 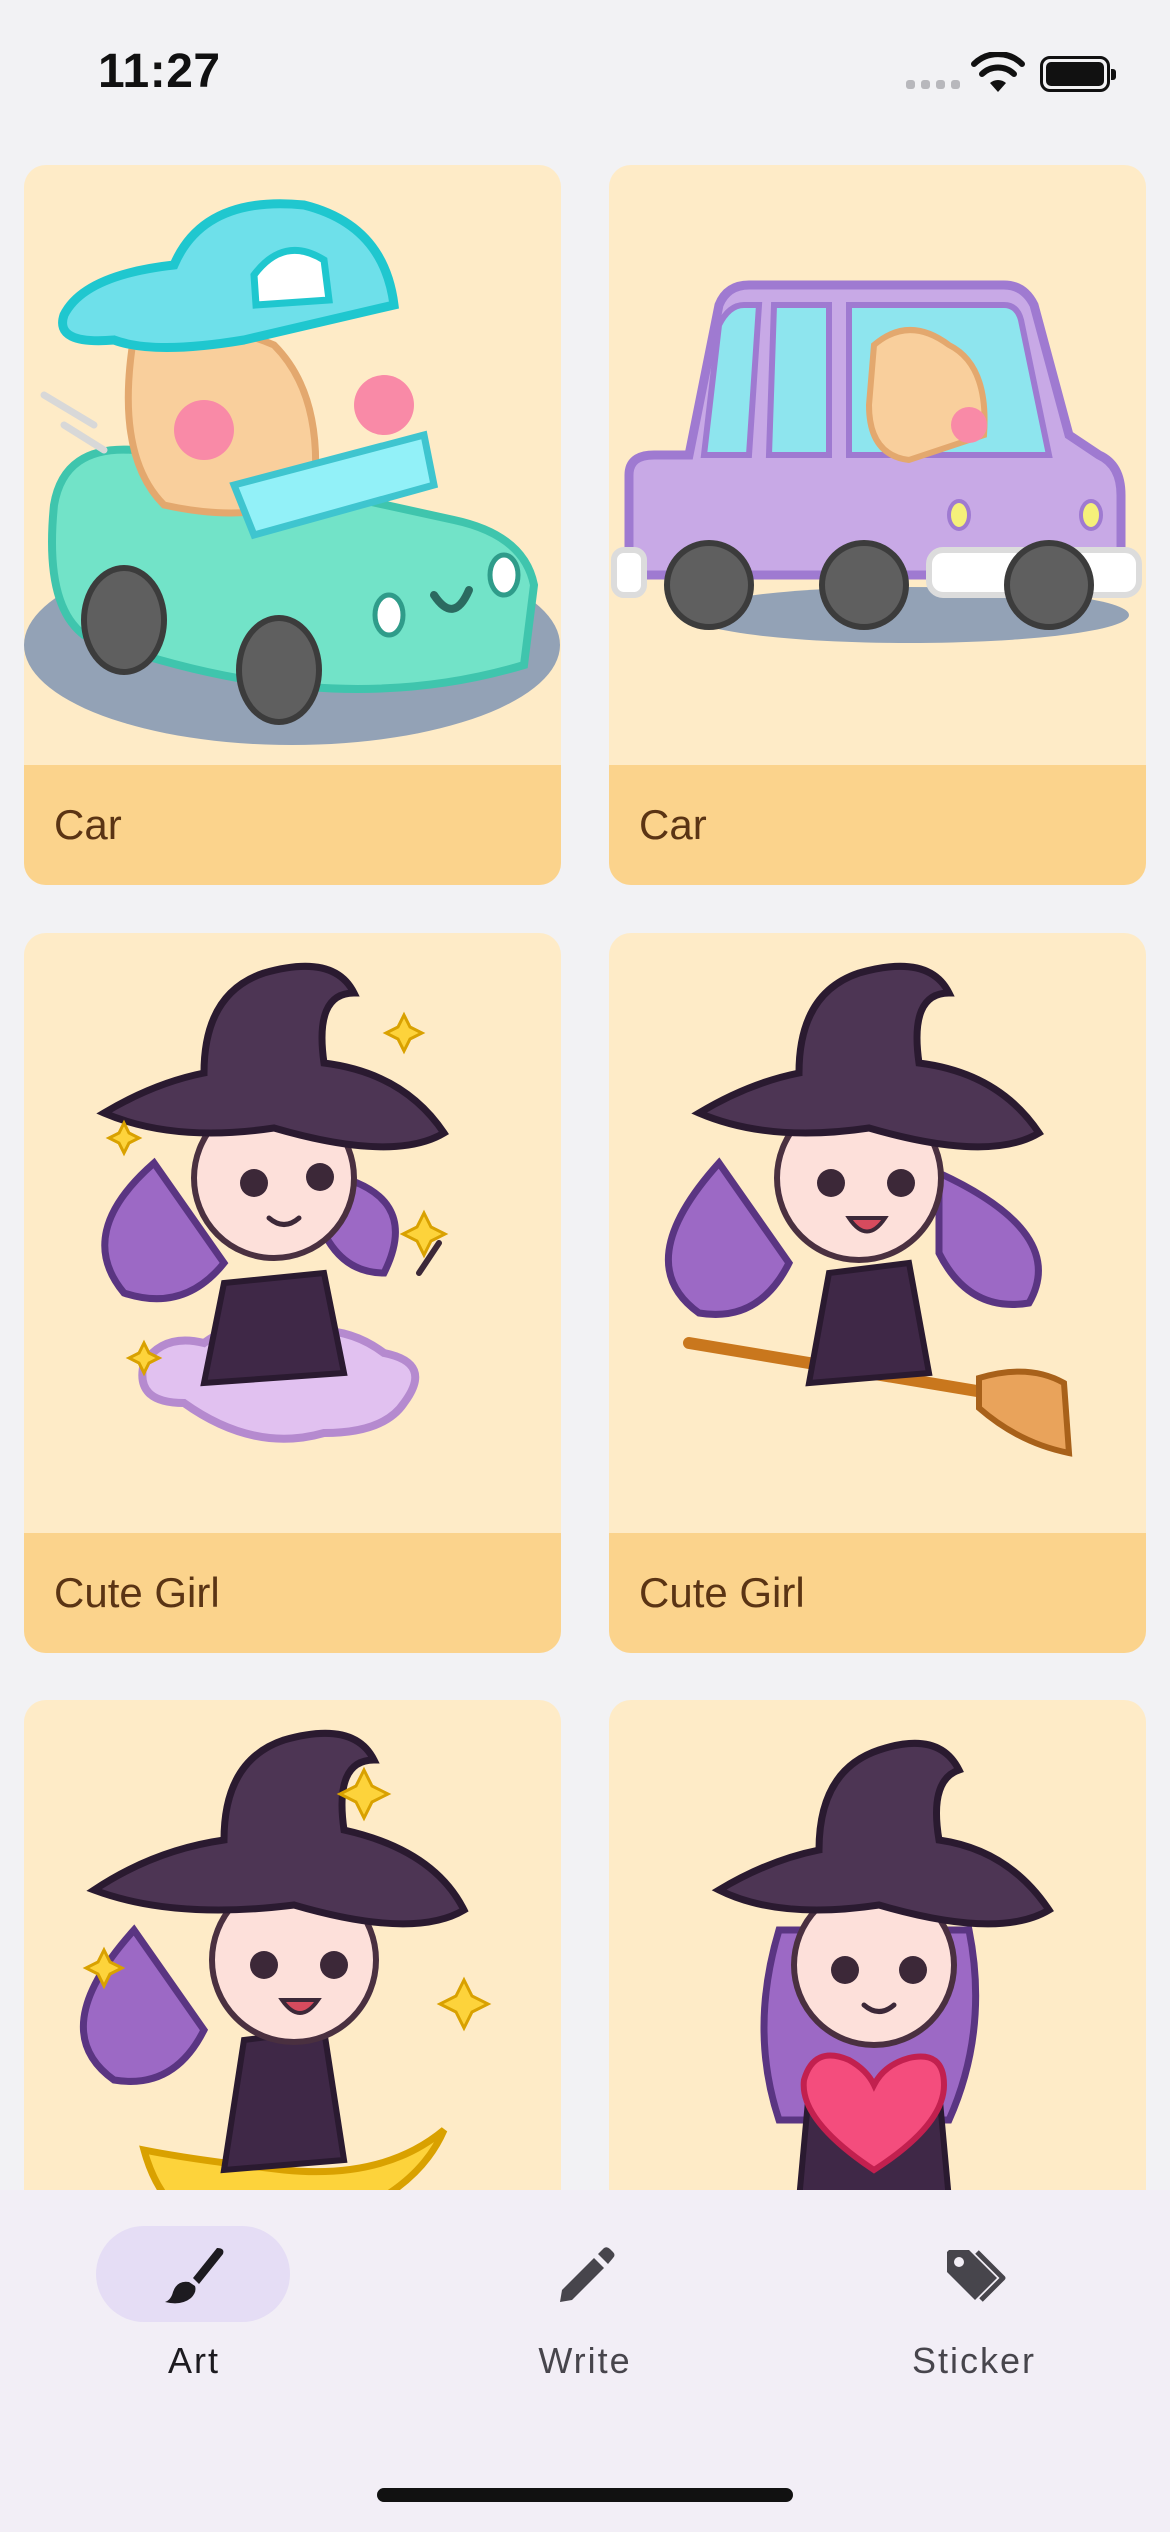 I want to click on pencil-icon, so click(x=587, y=2274).